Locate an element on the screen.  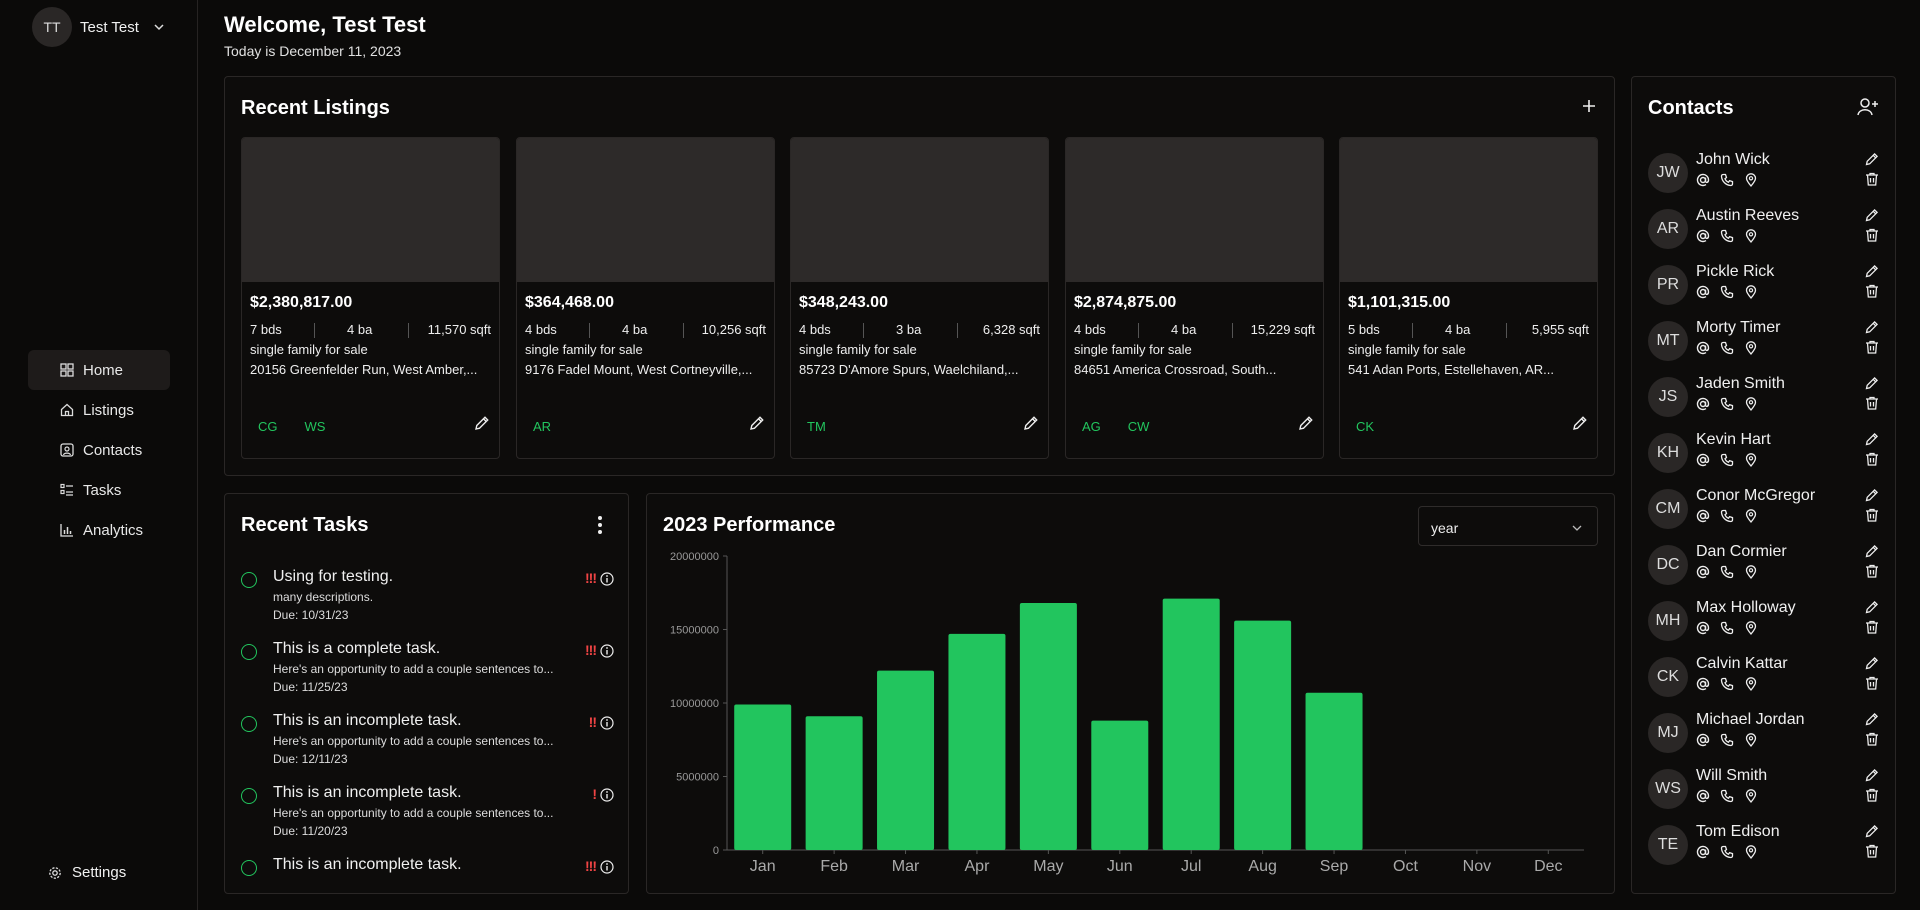
contact-item: PR Pickle Rick is located at coordinates (1764, 285).